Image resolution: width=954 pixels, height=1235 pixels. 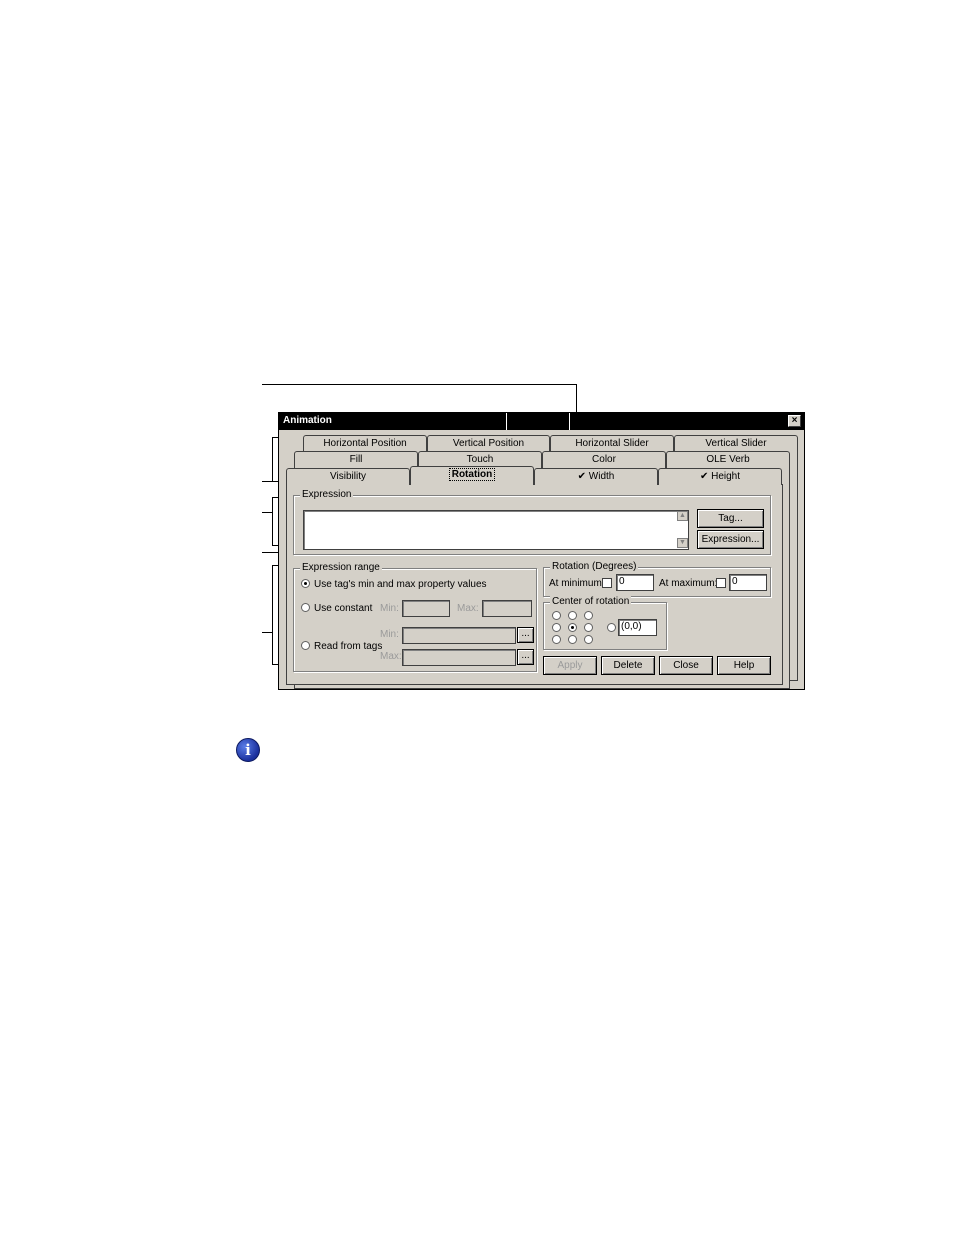 I want to click on tab-label: Touch, so click(x=480, y=459).